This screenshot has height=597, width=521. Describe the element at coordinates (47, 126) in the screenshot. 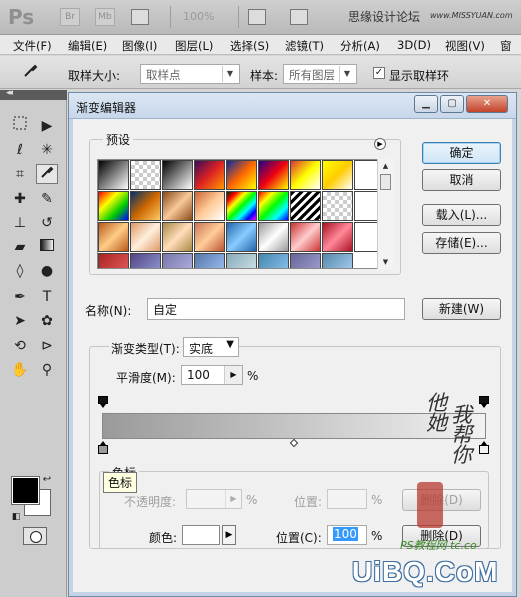

I see `move-tool-icon: ▶` at that location.